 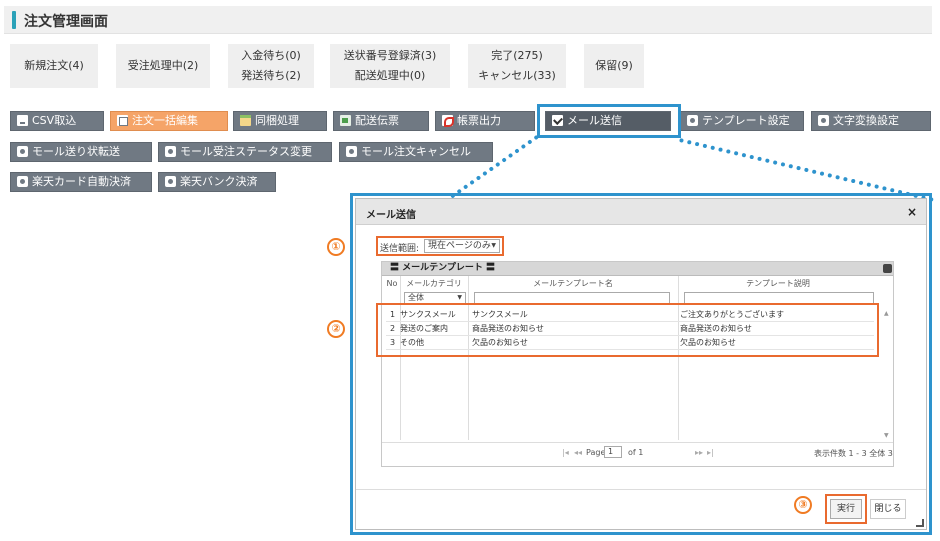 I want to click on dialog-header: メール送信 ×, so click(x=641, y=212).